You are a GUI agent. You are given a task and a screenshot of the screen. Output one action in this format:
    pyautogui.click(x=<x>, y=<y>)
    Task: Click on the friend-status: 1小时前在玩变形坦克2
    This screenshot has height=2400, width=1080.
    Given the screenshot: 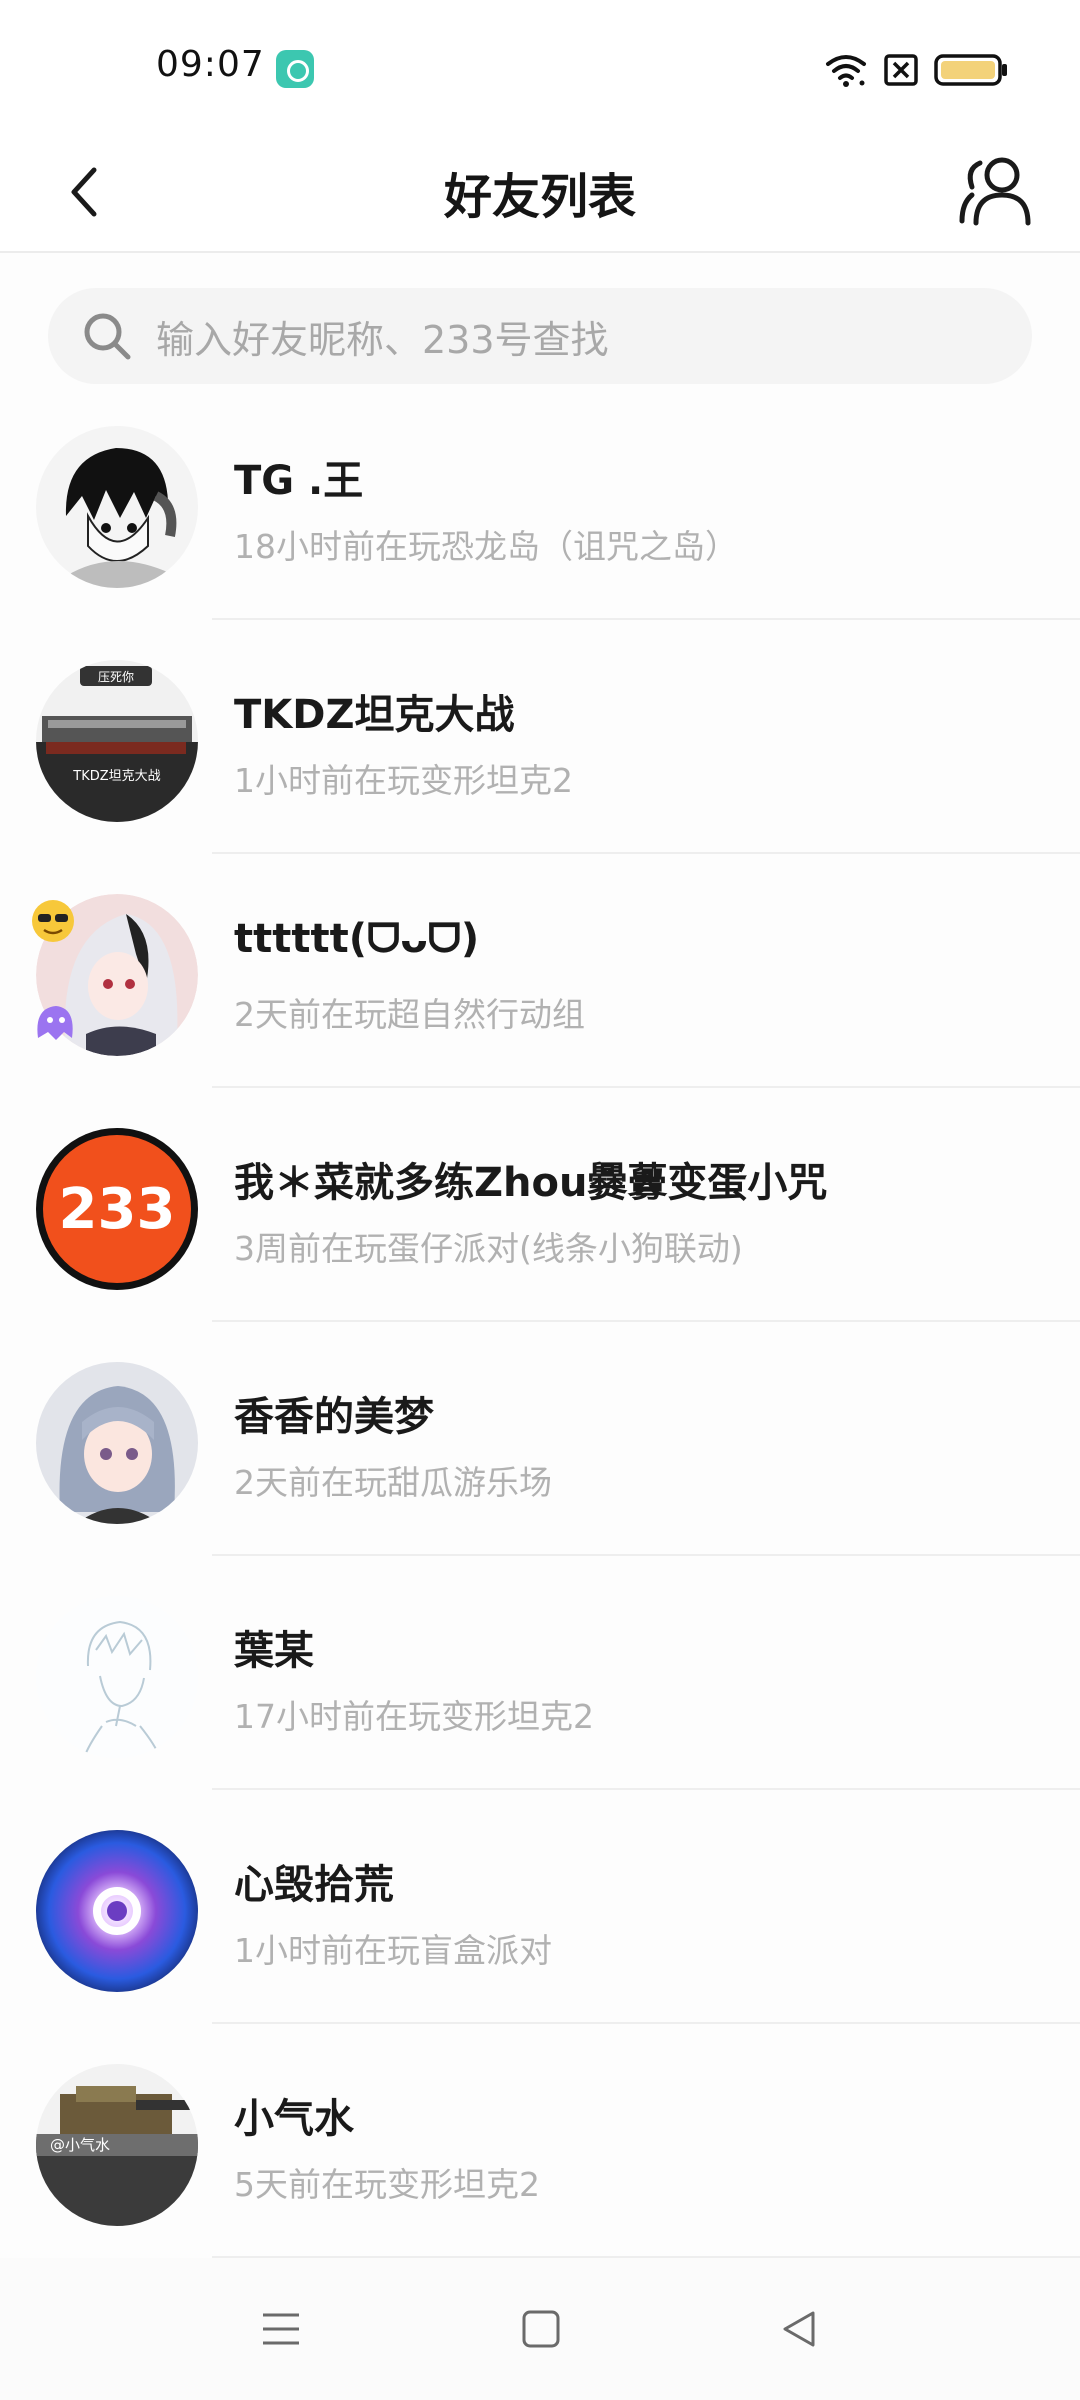 What is the action you would take?
    pyautogui.click(x=403, y=780)
    